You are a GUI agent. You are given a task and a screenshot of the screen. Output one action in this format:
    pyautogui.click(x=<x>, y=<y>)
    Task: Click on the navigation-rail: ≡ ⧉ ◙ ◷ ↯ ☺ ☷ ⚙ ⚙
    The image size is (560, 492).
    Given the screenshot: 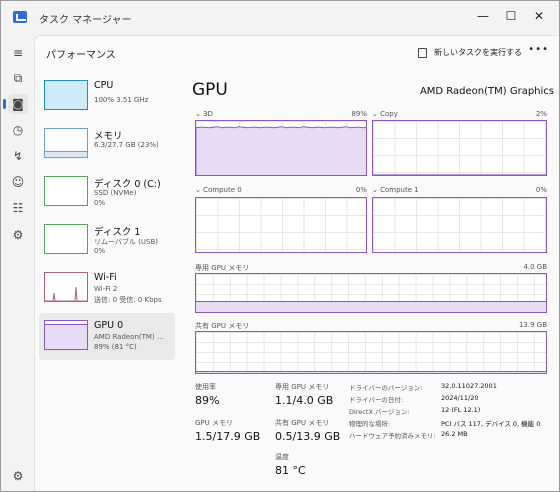 What is the action you would take?
    pyautogui.click(x=17, y=263)
    